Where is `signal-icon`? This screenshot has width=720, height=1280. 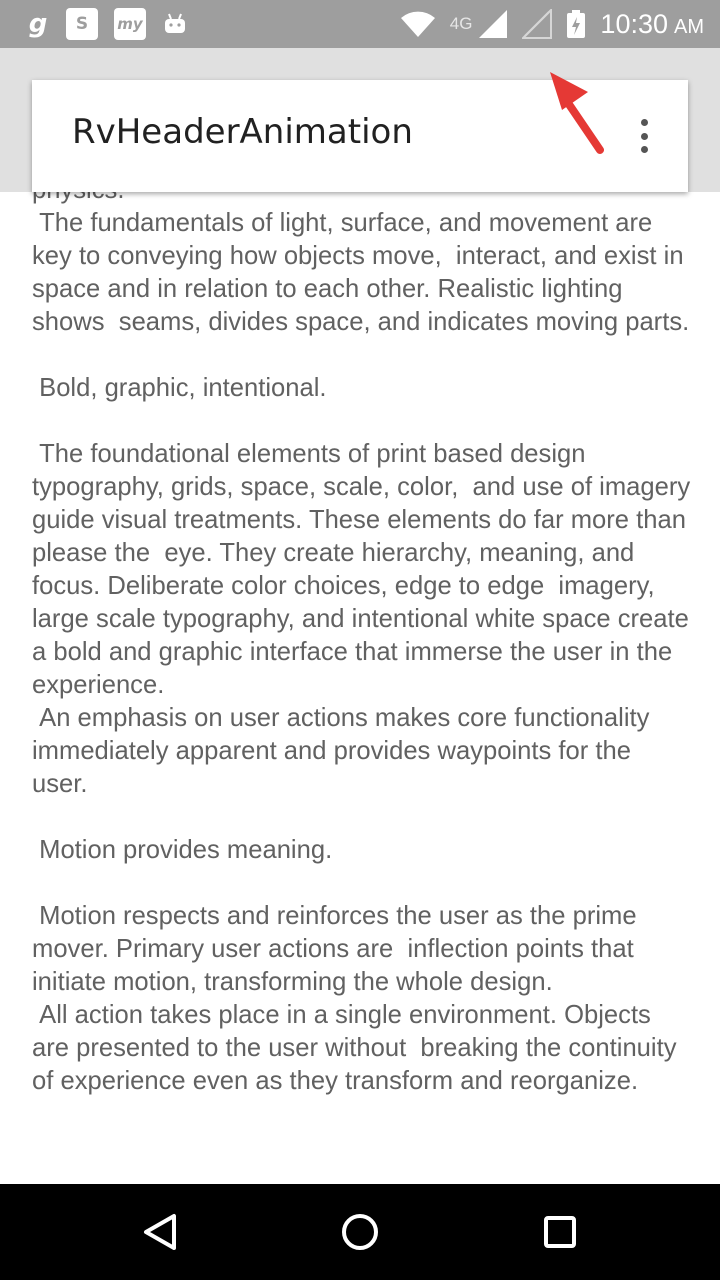
signal-icon is located at coordinates (493, 24).